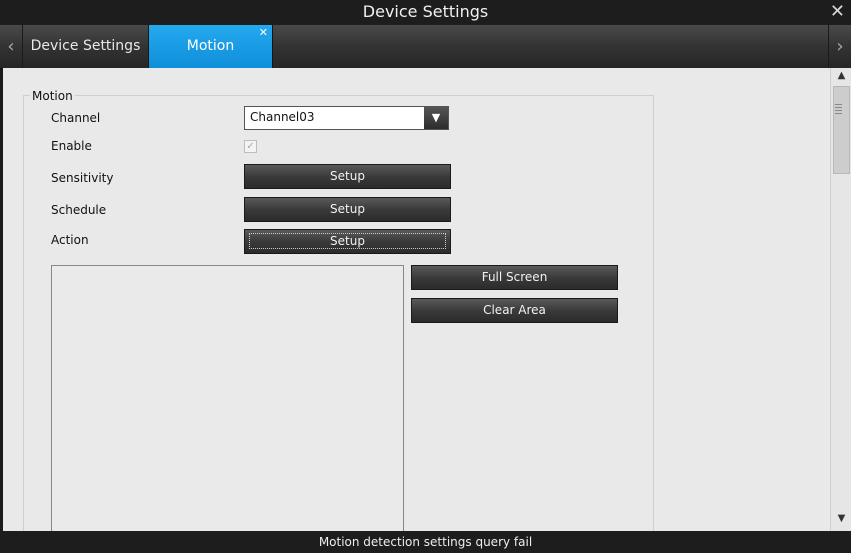 The height and width of the screenshot is (553, 851). I want to click on schedule-setup-button: Setup, so click(347, 209).